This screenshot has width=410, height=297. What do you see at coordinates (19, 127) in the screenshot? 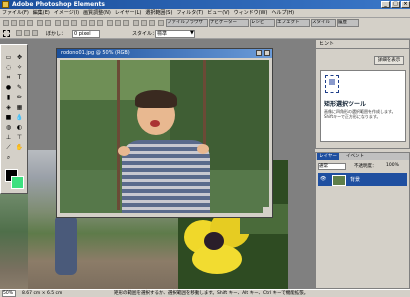
I see `dodge-tool-icon: ◐` at bounding box center [19, 127].